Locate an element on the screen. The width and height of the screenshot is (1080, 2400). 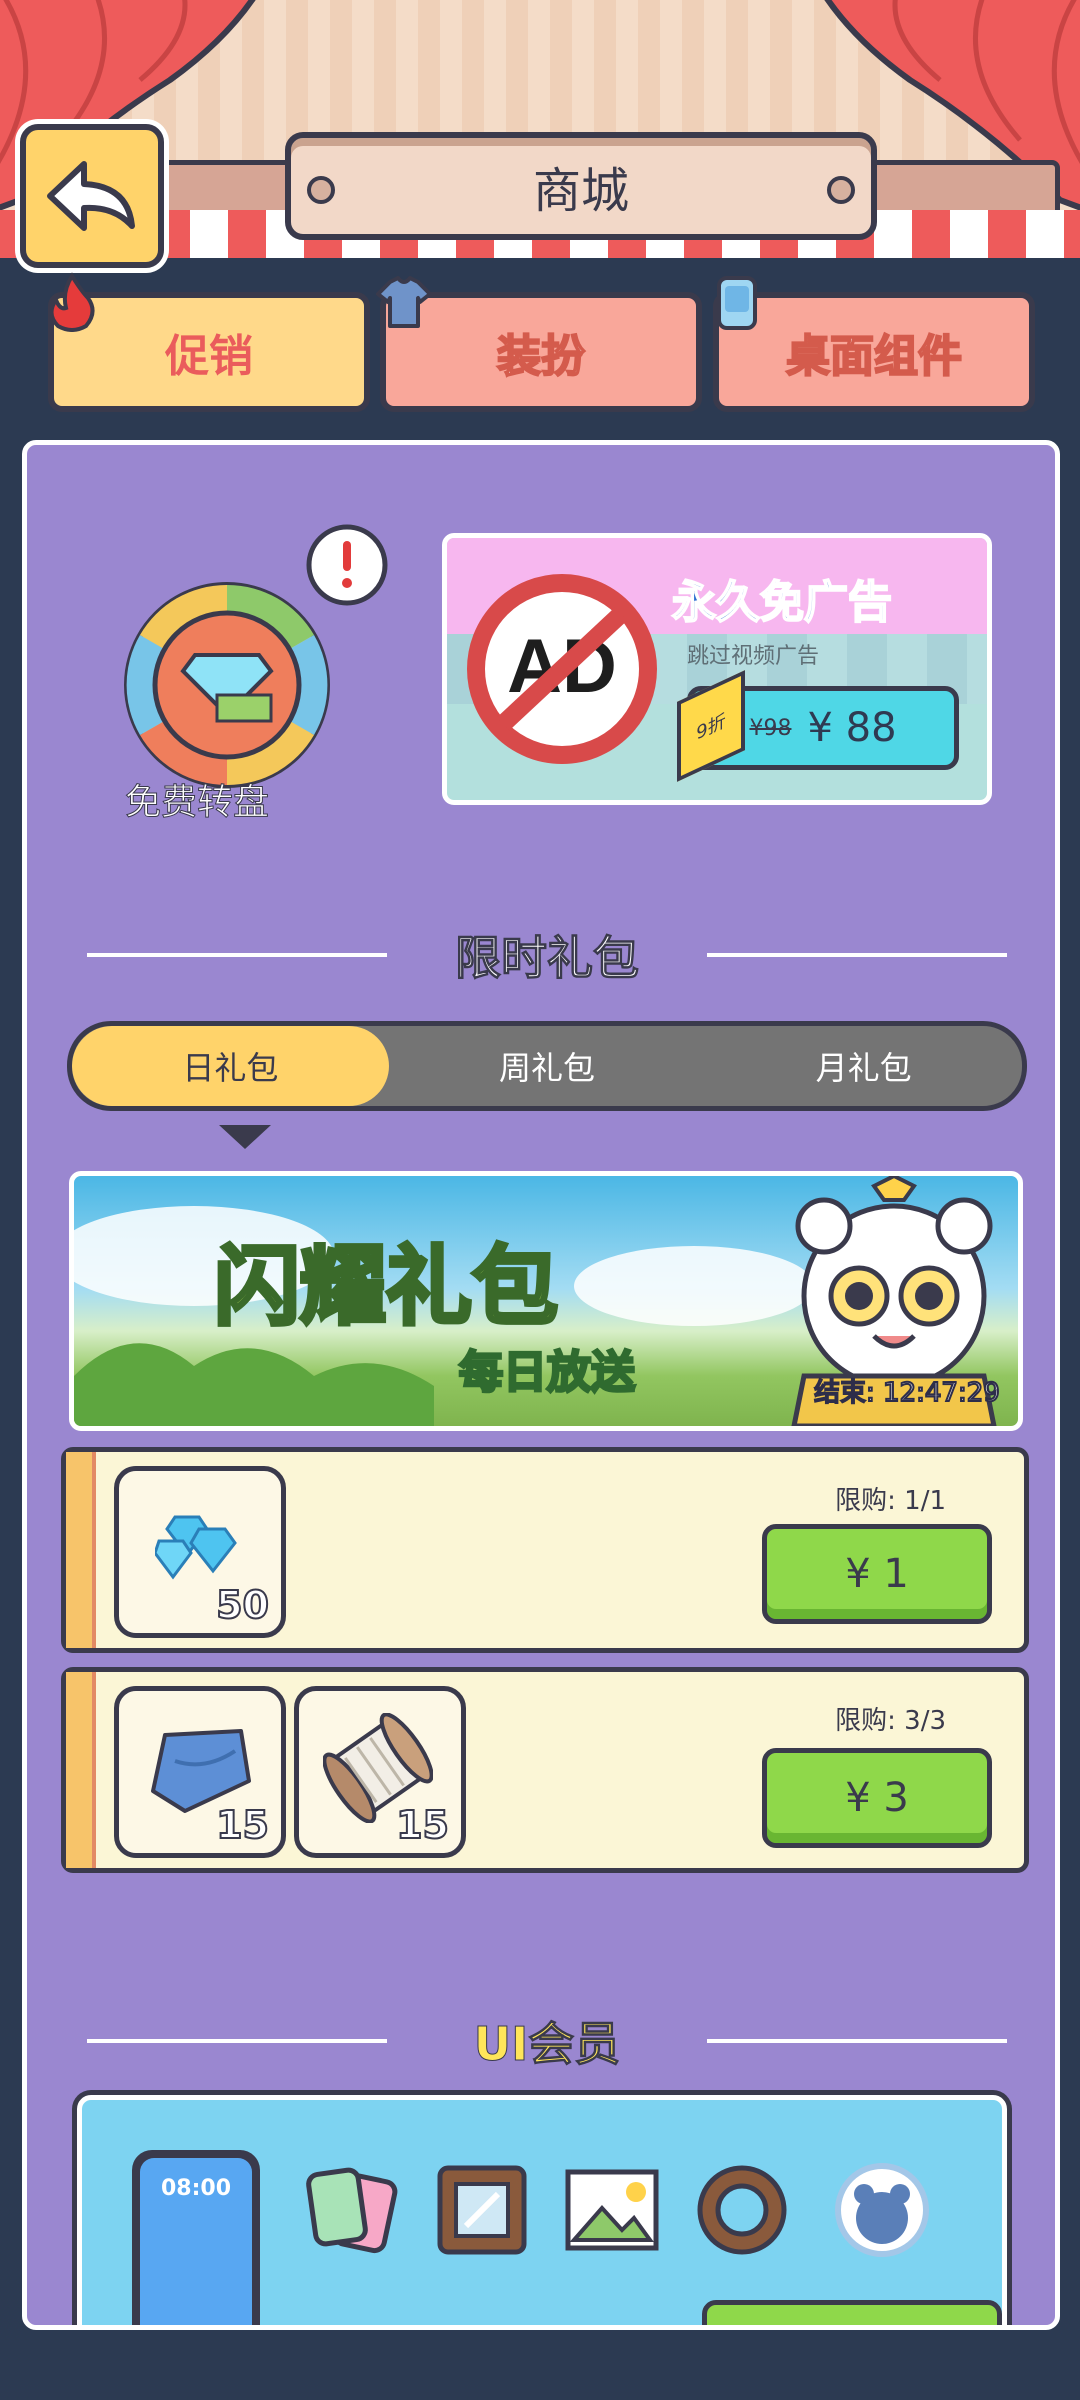
purchase-limit: 限购: 1/1 is located at coordinates (890, 1501).